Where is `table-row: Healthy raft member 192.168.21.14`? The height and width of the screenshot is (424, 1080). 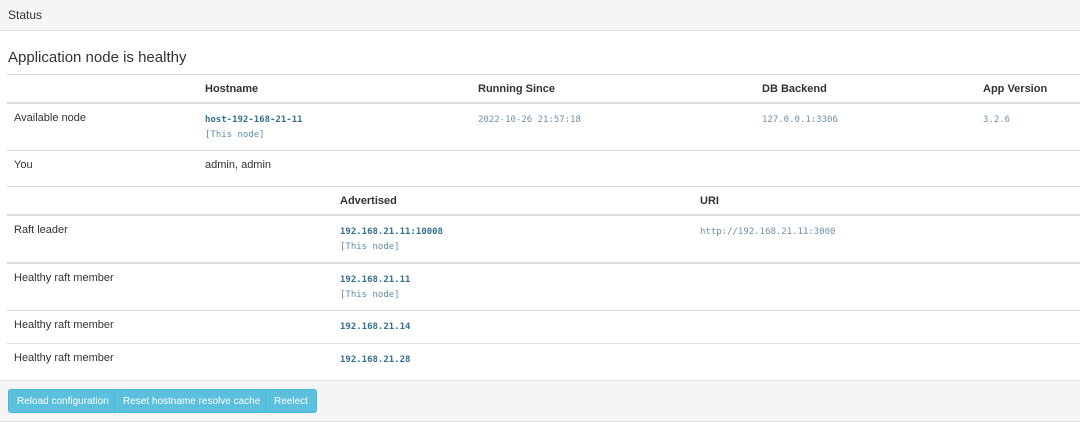 table-row: Healthy raft member 192.168.21.14 is located at coordinates (543, 327).